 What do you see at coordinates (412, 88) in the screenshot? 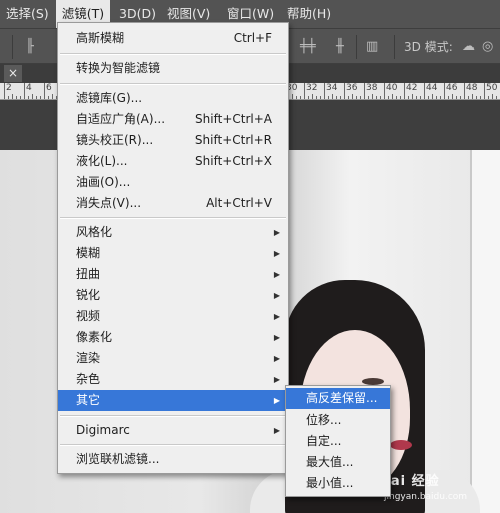
I see `ruler-number: 42` at bounding box center [412, 88].